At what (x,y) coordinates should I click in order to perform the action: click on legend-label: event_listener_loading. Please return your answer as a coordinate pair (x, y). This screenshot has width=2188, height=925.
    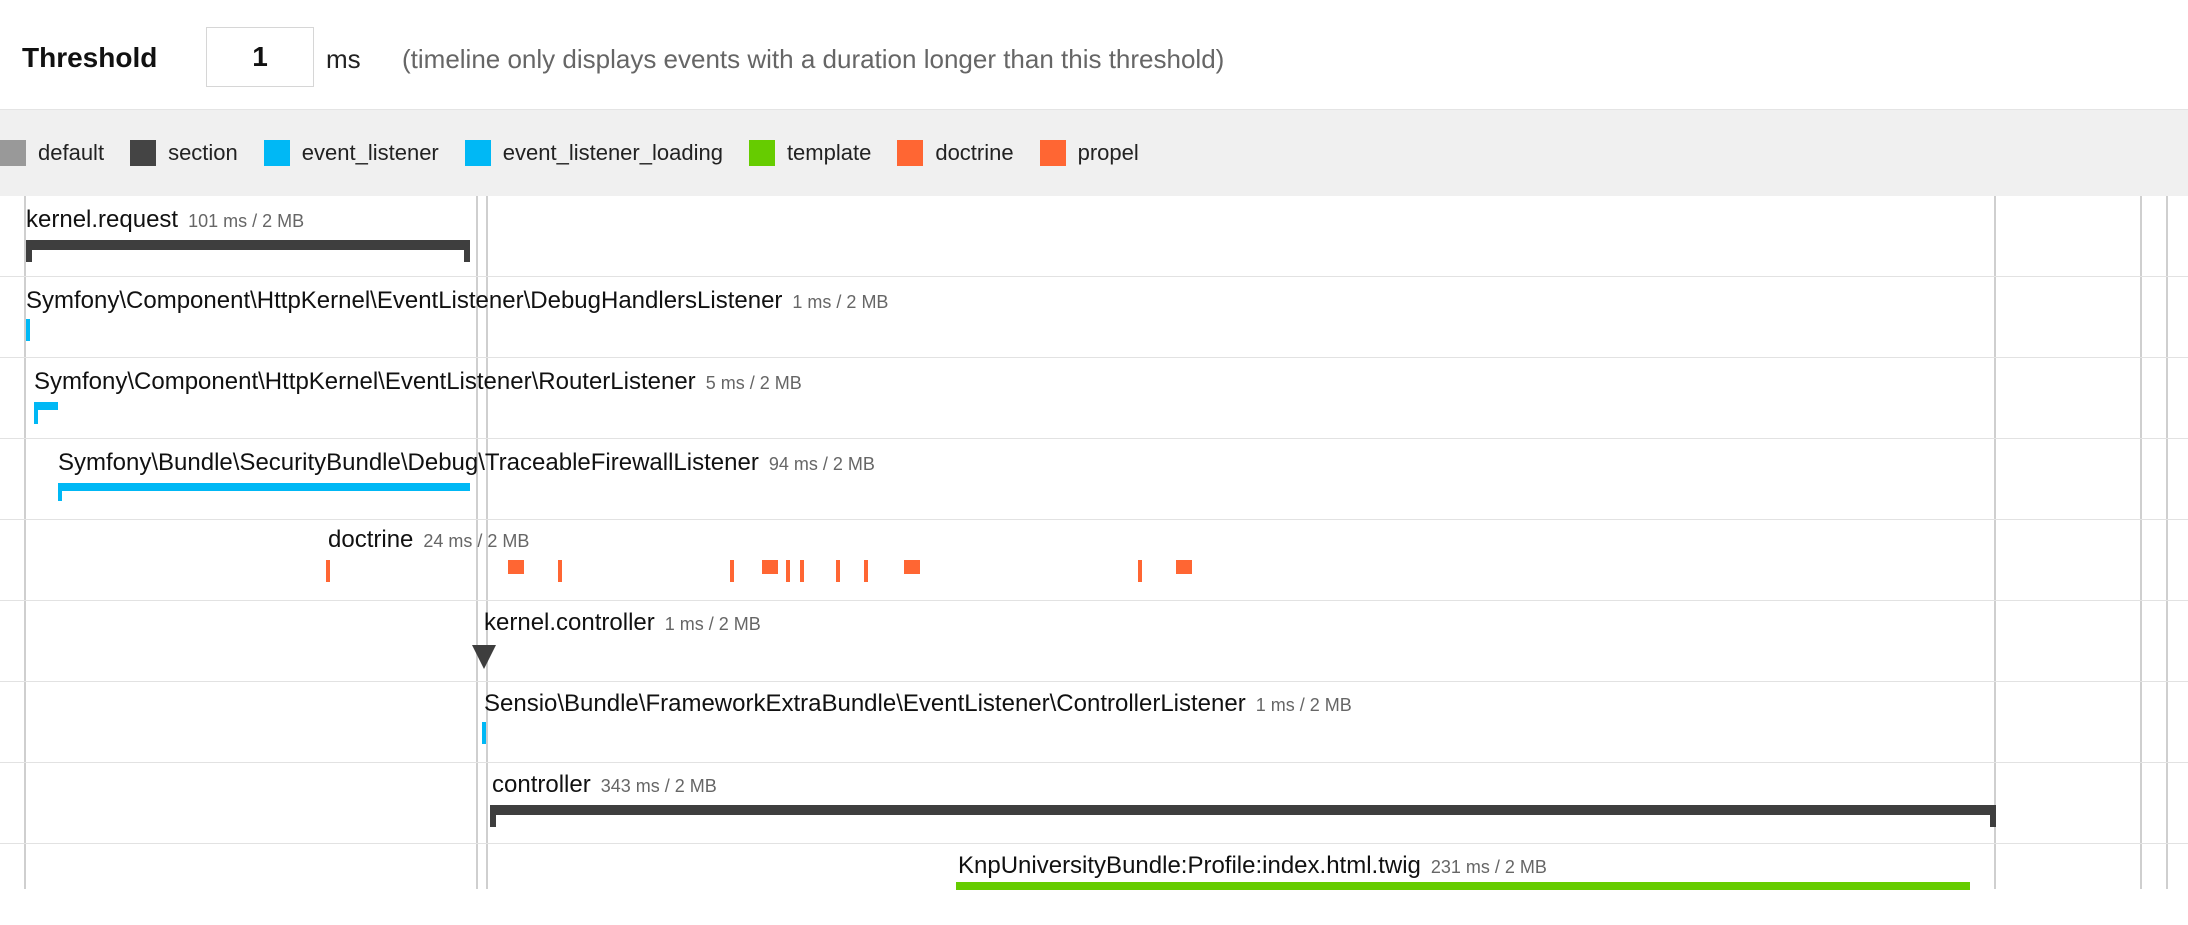
    Looking at the image, I should click on (612, 152).